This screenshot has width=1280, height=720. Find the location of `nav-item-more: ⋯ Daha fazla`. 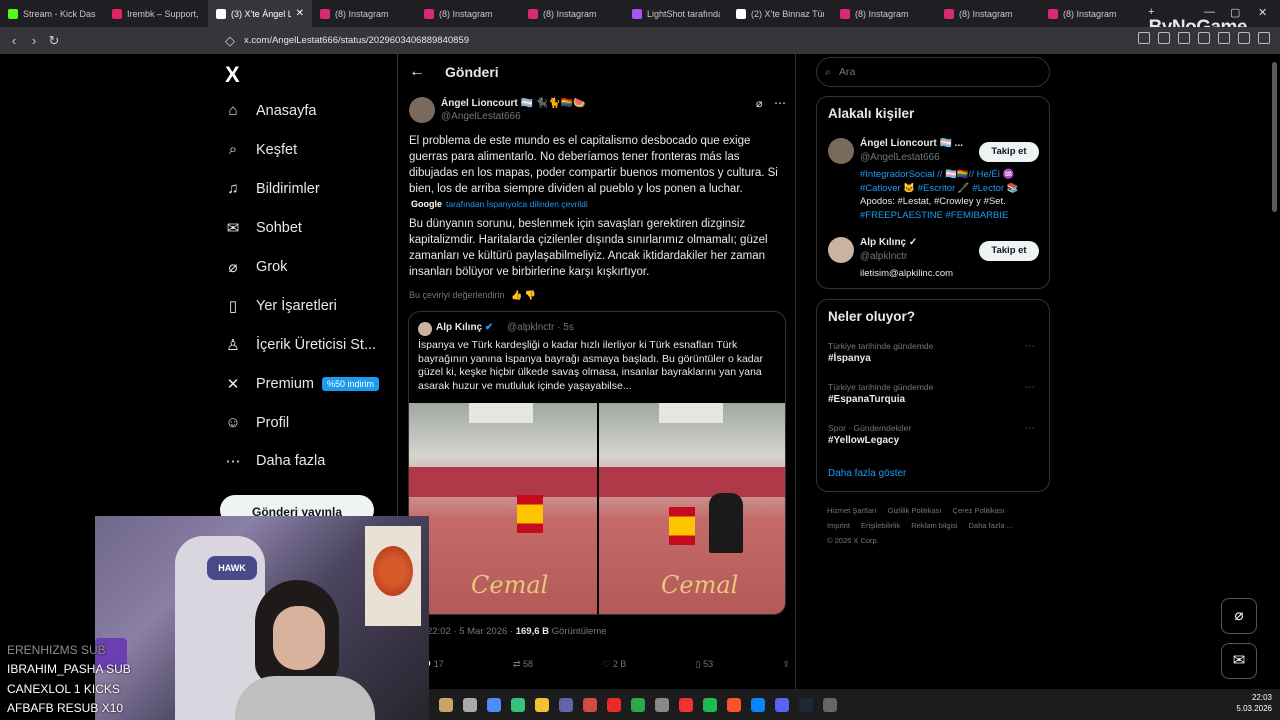

nav-item-more: ⋯ Daha fazla is located at coordinates (275, 461).